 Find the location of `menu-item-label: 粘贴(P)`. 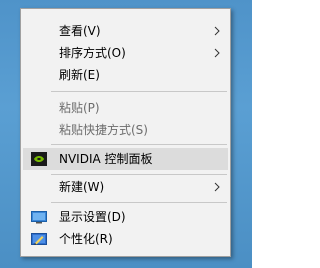

menu-item-label: 粘贴(P) is located at coordinates (79, 108).